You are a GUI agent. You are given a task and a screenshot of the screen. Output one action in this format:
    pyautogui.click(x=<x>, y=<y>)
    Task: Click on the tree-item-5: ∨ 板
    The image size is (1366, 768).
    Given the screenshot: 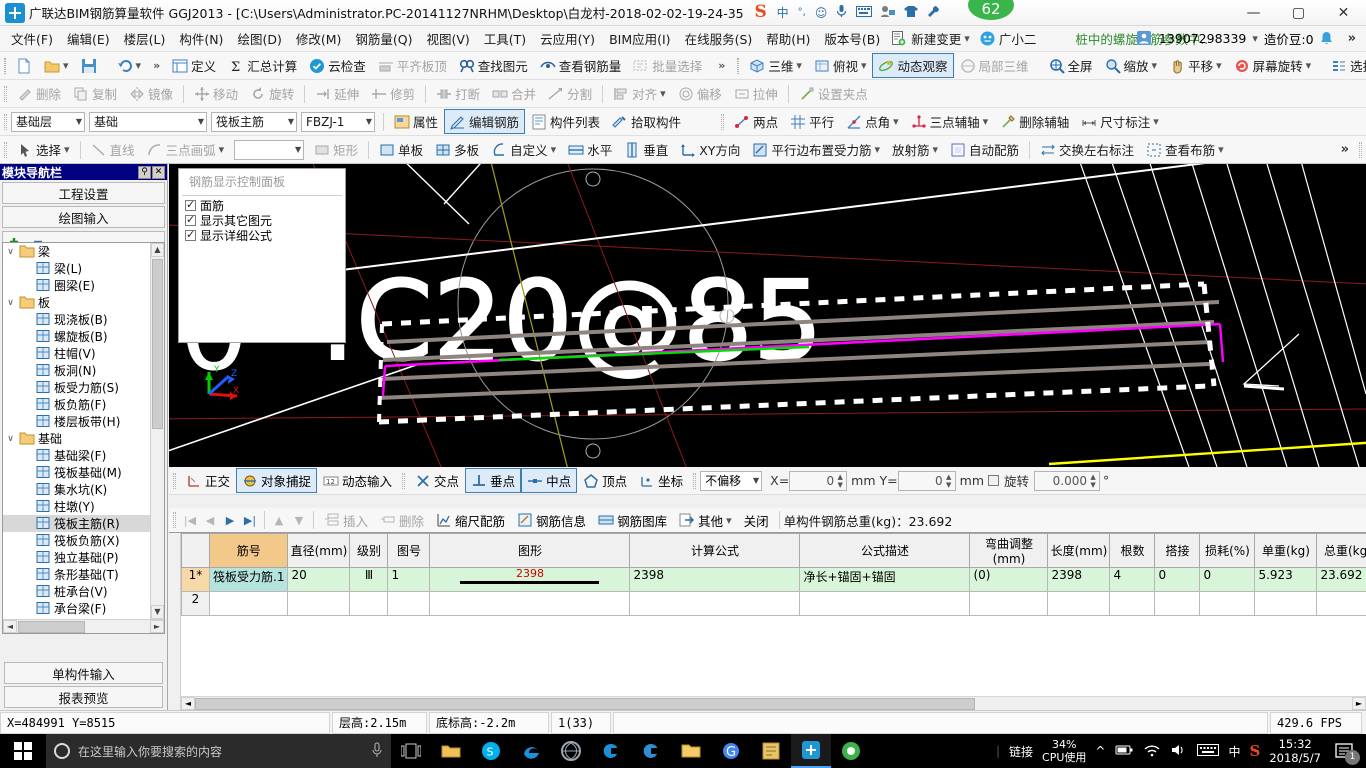 What is the action you would take?
    pyautogui.click(x=76, y=302)
    